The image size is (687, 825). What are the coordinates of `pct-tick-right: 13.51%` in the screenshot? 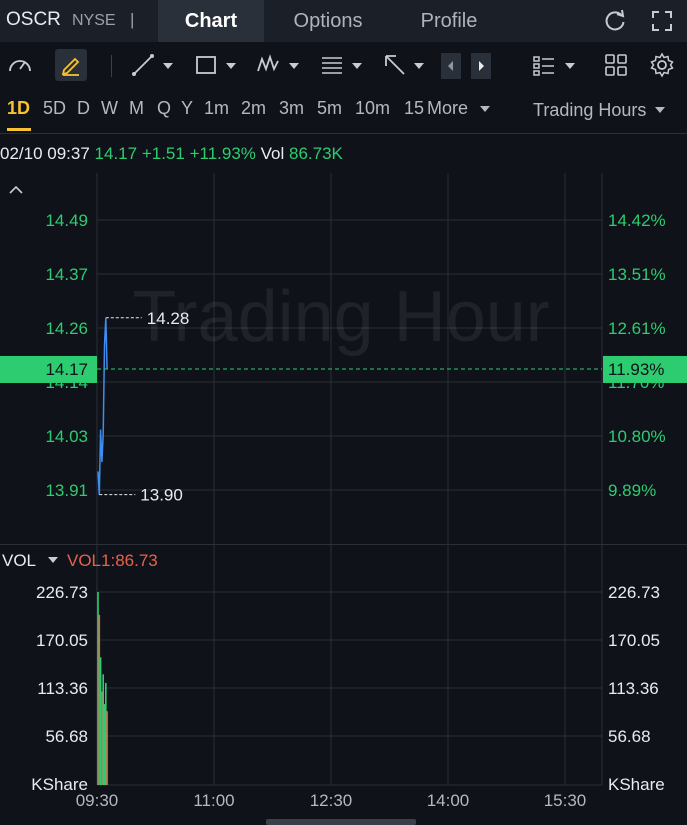 It's located at (637, 274).